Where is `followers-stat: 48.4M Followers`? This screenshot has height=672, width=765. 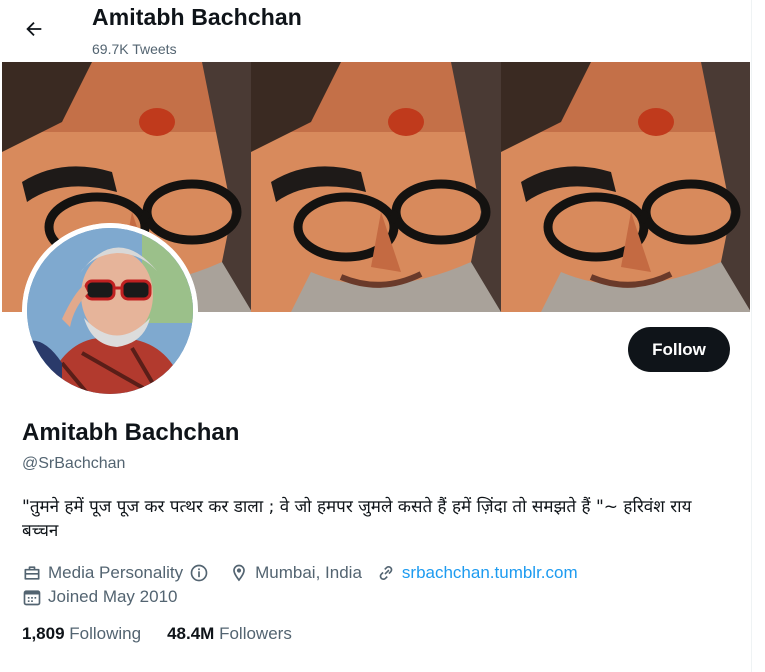
followers-stat: 48.4M Followers is located at coordinates (229, 634).